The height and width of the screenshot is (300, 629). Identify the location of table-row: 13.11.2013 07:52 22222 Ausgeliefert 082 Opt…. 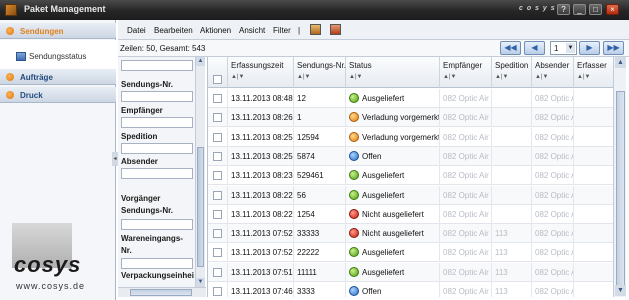
(410, 253).